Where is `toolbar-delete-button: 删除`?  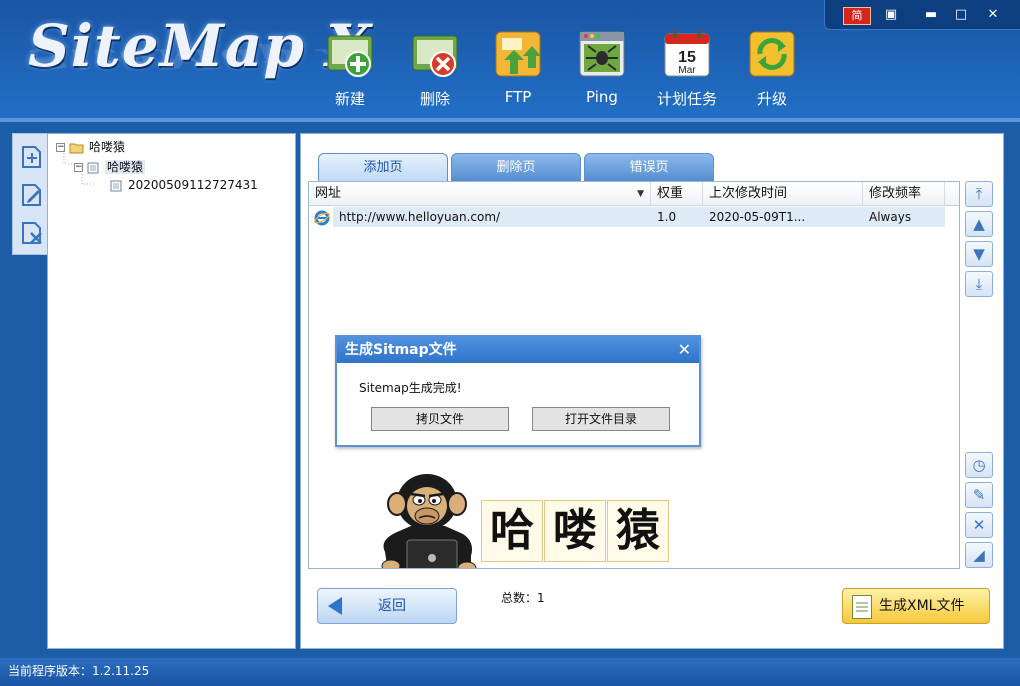 toolbar-delete-button: 删除 is located at coordinates (435, 68).